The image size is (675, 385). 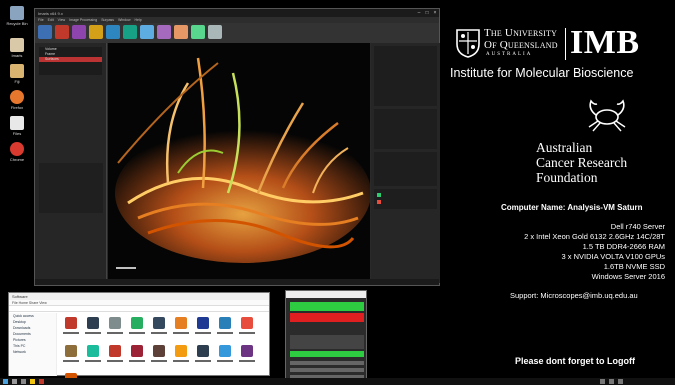 I want to click on imaris-right-panel, so click(x=405, y=163).